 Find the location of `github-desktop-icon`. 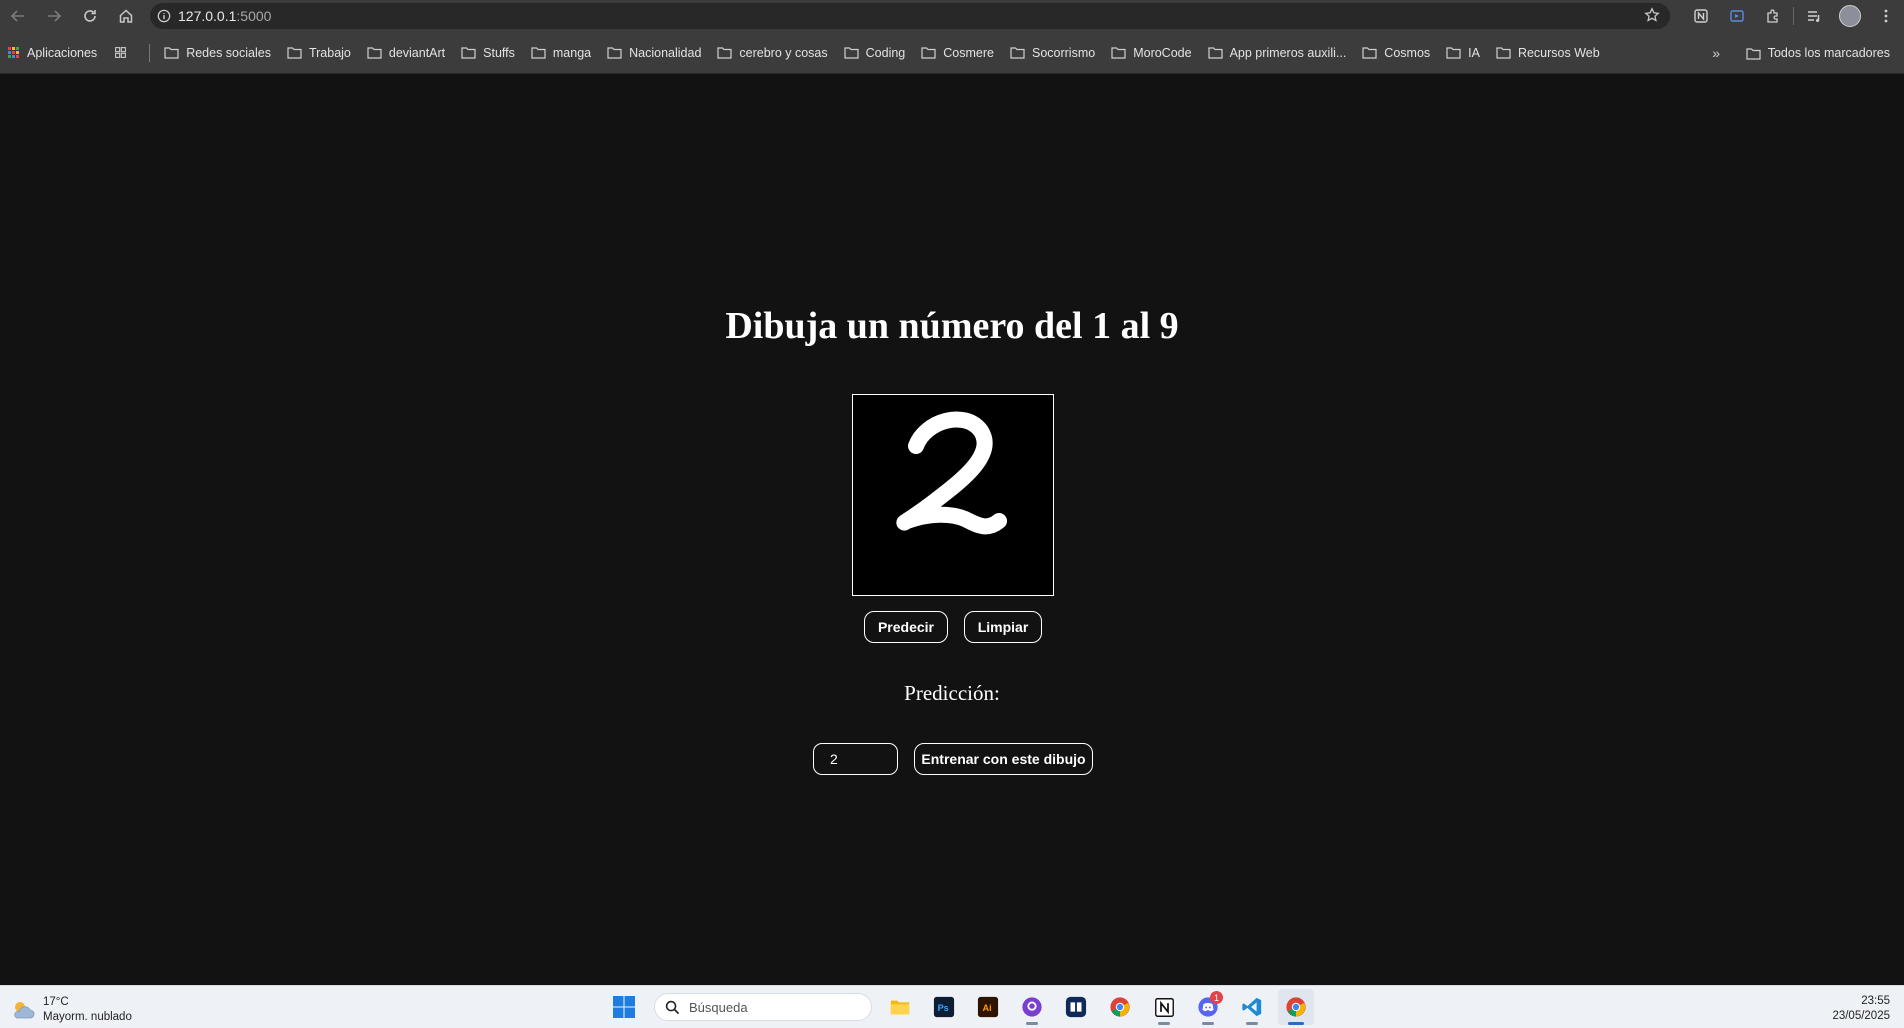

github-desktop-icon is located at coordinates (1032, 1007).